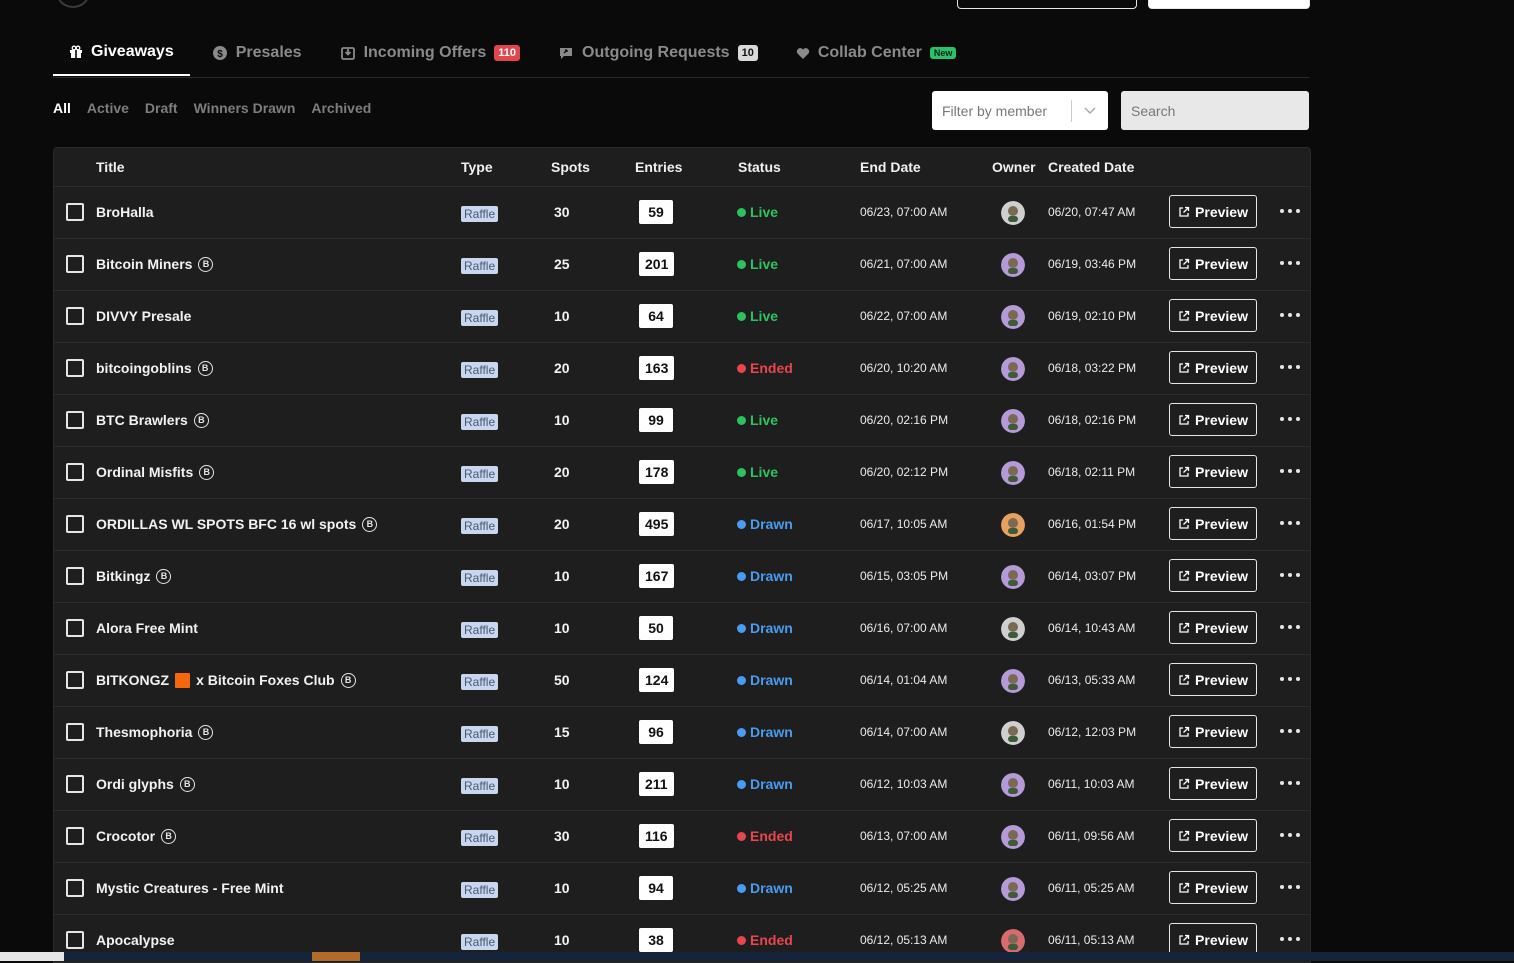 The image size is (1514, 963). Describe the element at coordinates (108, 108) in the screenshot. I see `filter-active: Active` at that location.